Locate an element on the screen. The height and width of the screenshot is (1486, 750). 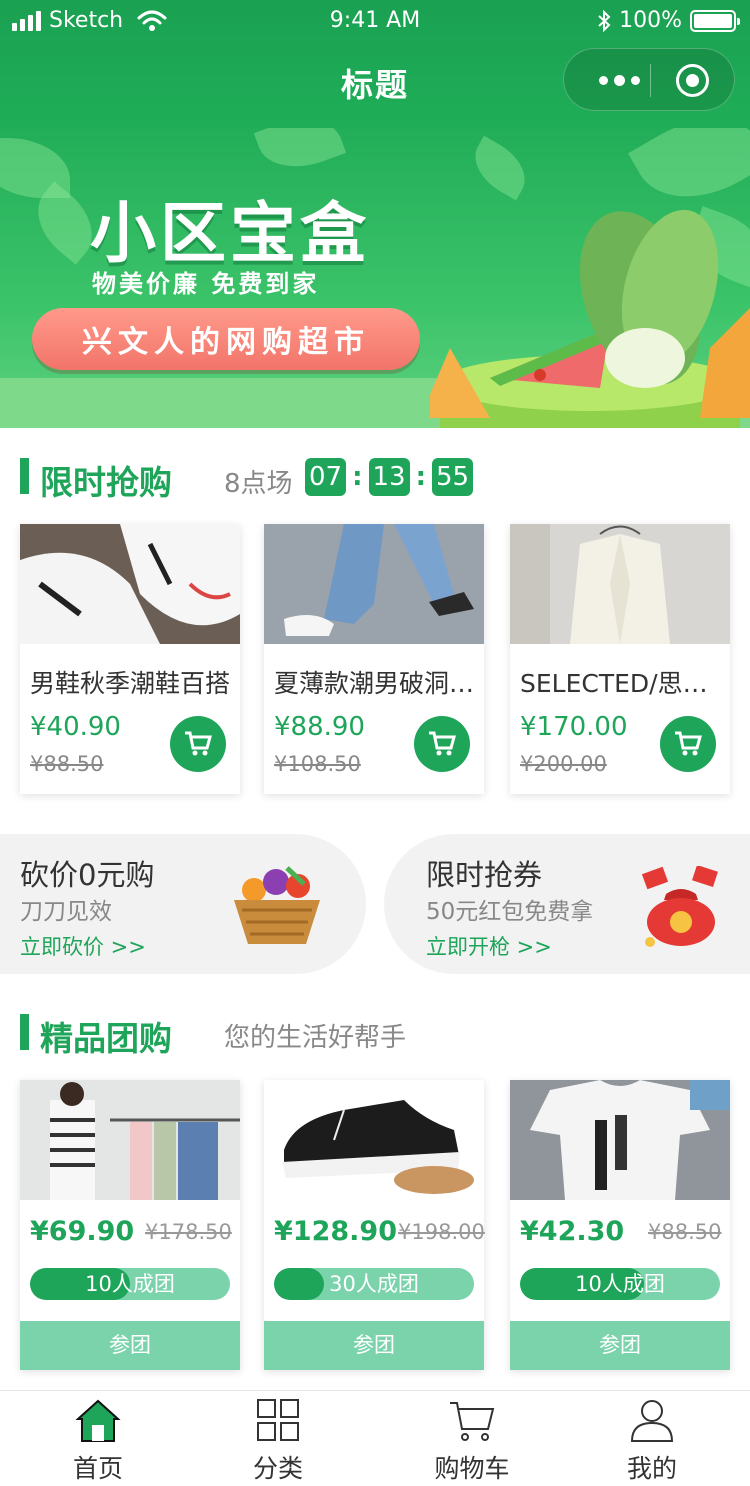
flash-product-card: 夏薄款潮男破洞牛仔裤 ¥88.90 ¥108.50 is located at coordinates (374, 659).